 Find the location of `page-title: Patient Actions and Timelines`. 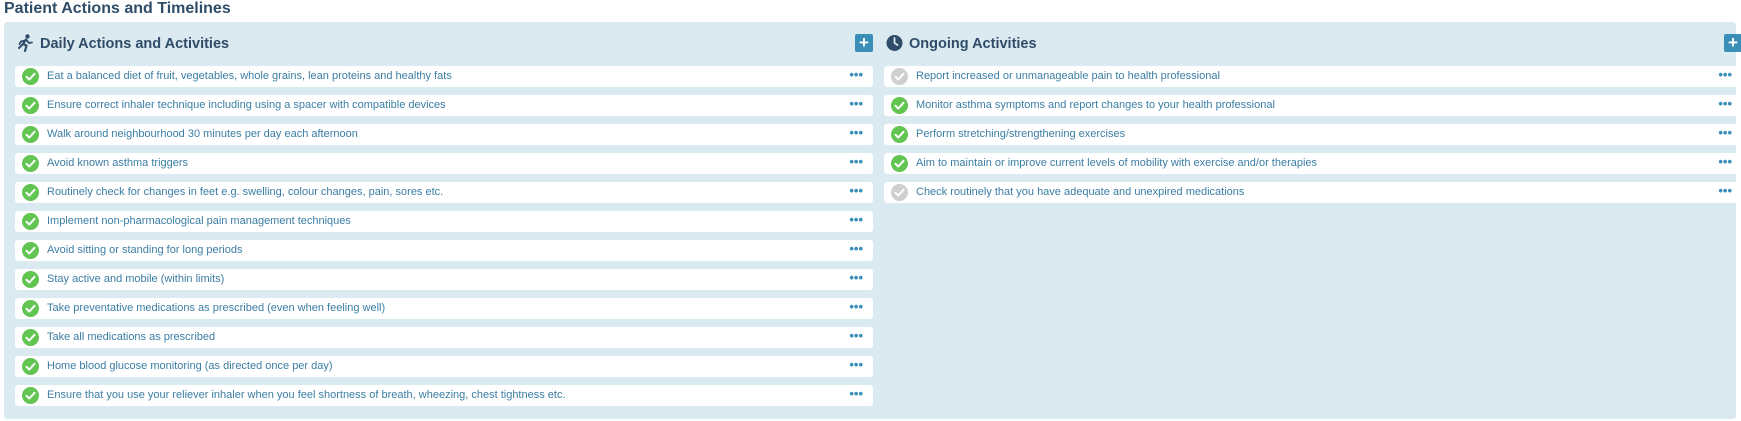

page-title: Patient Actions and Timelines is located at coordinates (117, 8).